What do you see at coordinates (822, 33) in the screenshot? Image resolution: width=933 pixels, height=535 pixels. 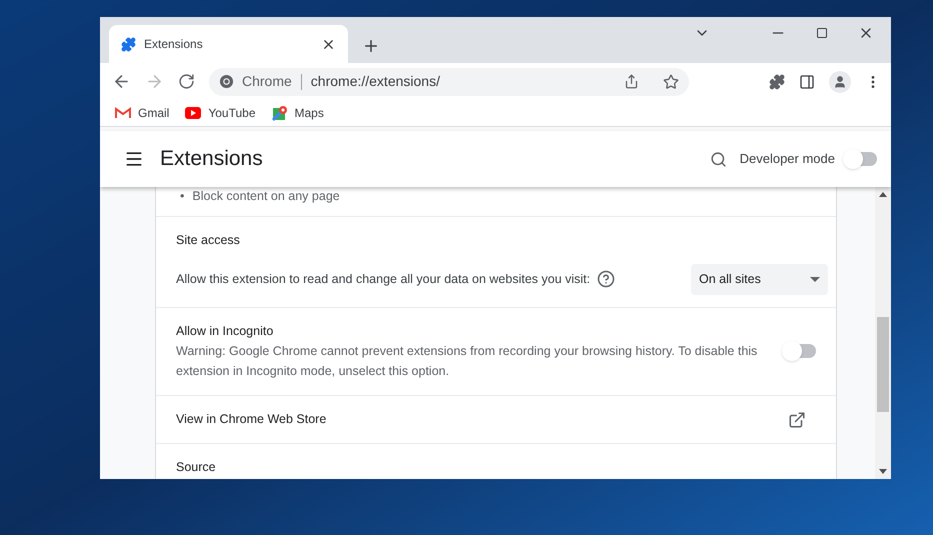 I see `maximize-icon` at bounding box center [822, 33].